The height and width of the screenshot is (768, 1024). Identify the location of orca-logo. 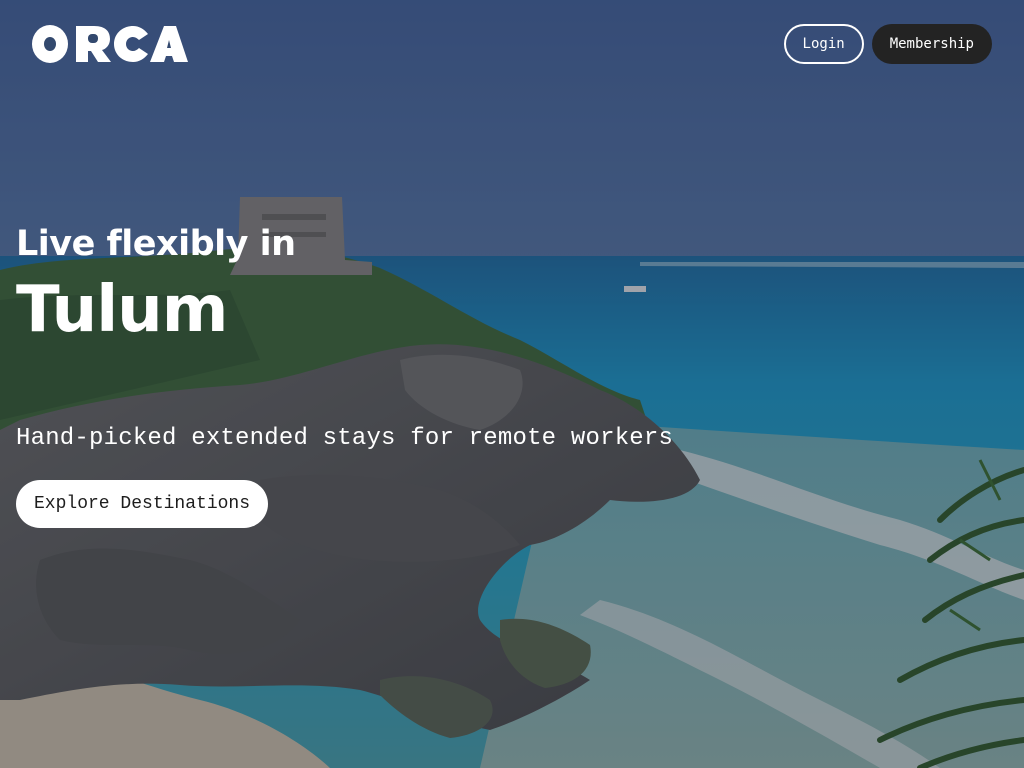
(110, 44).